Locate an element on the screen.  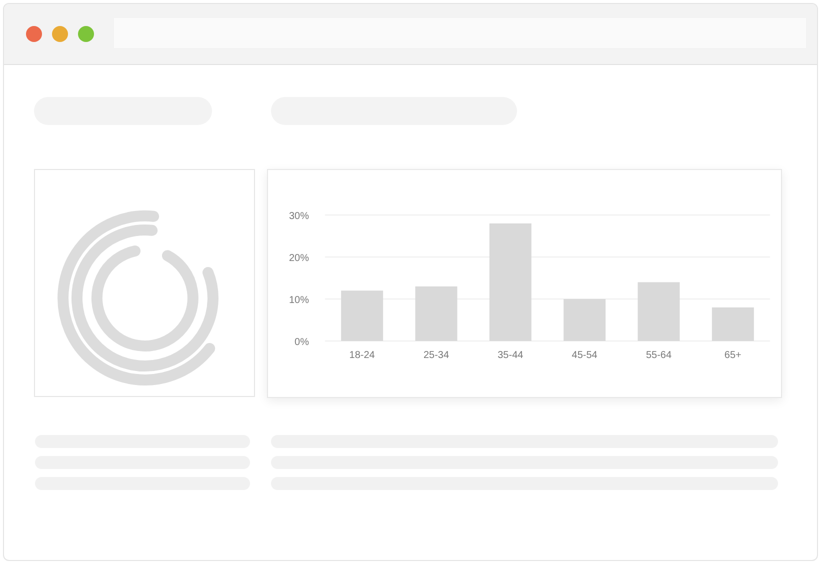
x-axis-label: 45-54 is located at coordinates (585, 355).